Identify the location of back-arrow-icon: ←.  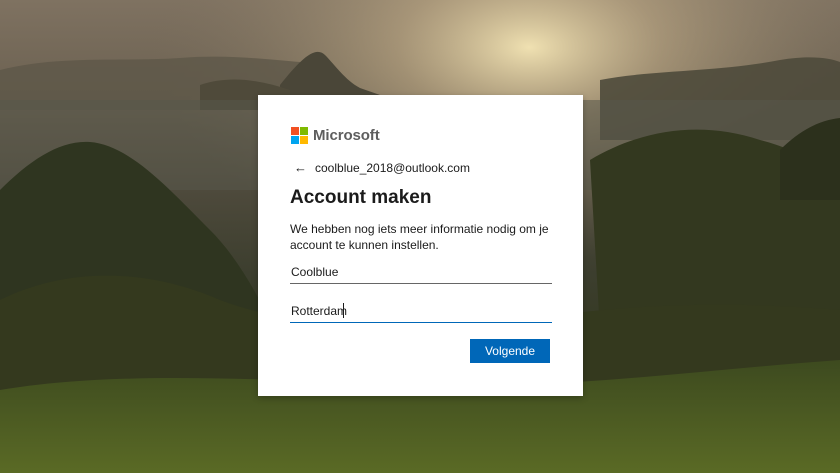
(300, 167).